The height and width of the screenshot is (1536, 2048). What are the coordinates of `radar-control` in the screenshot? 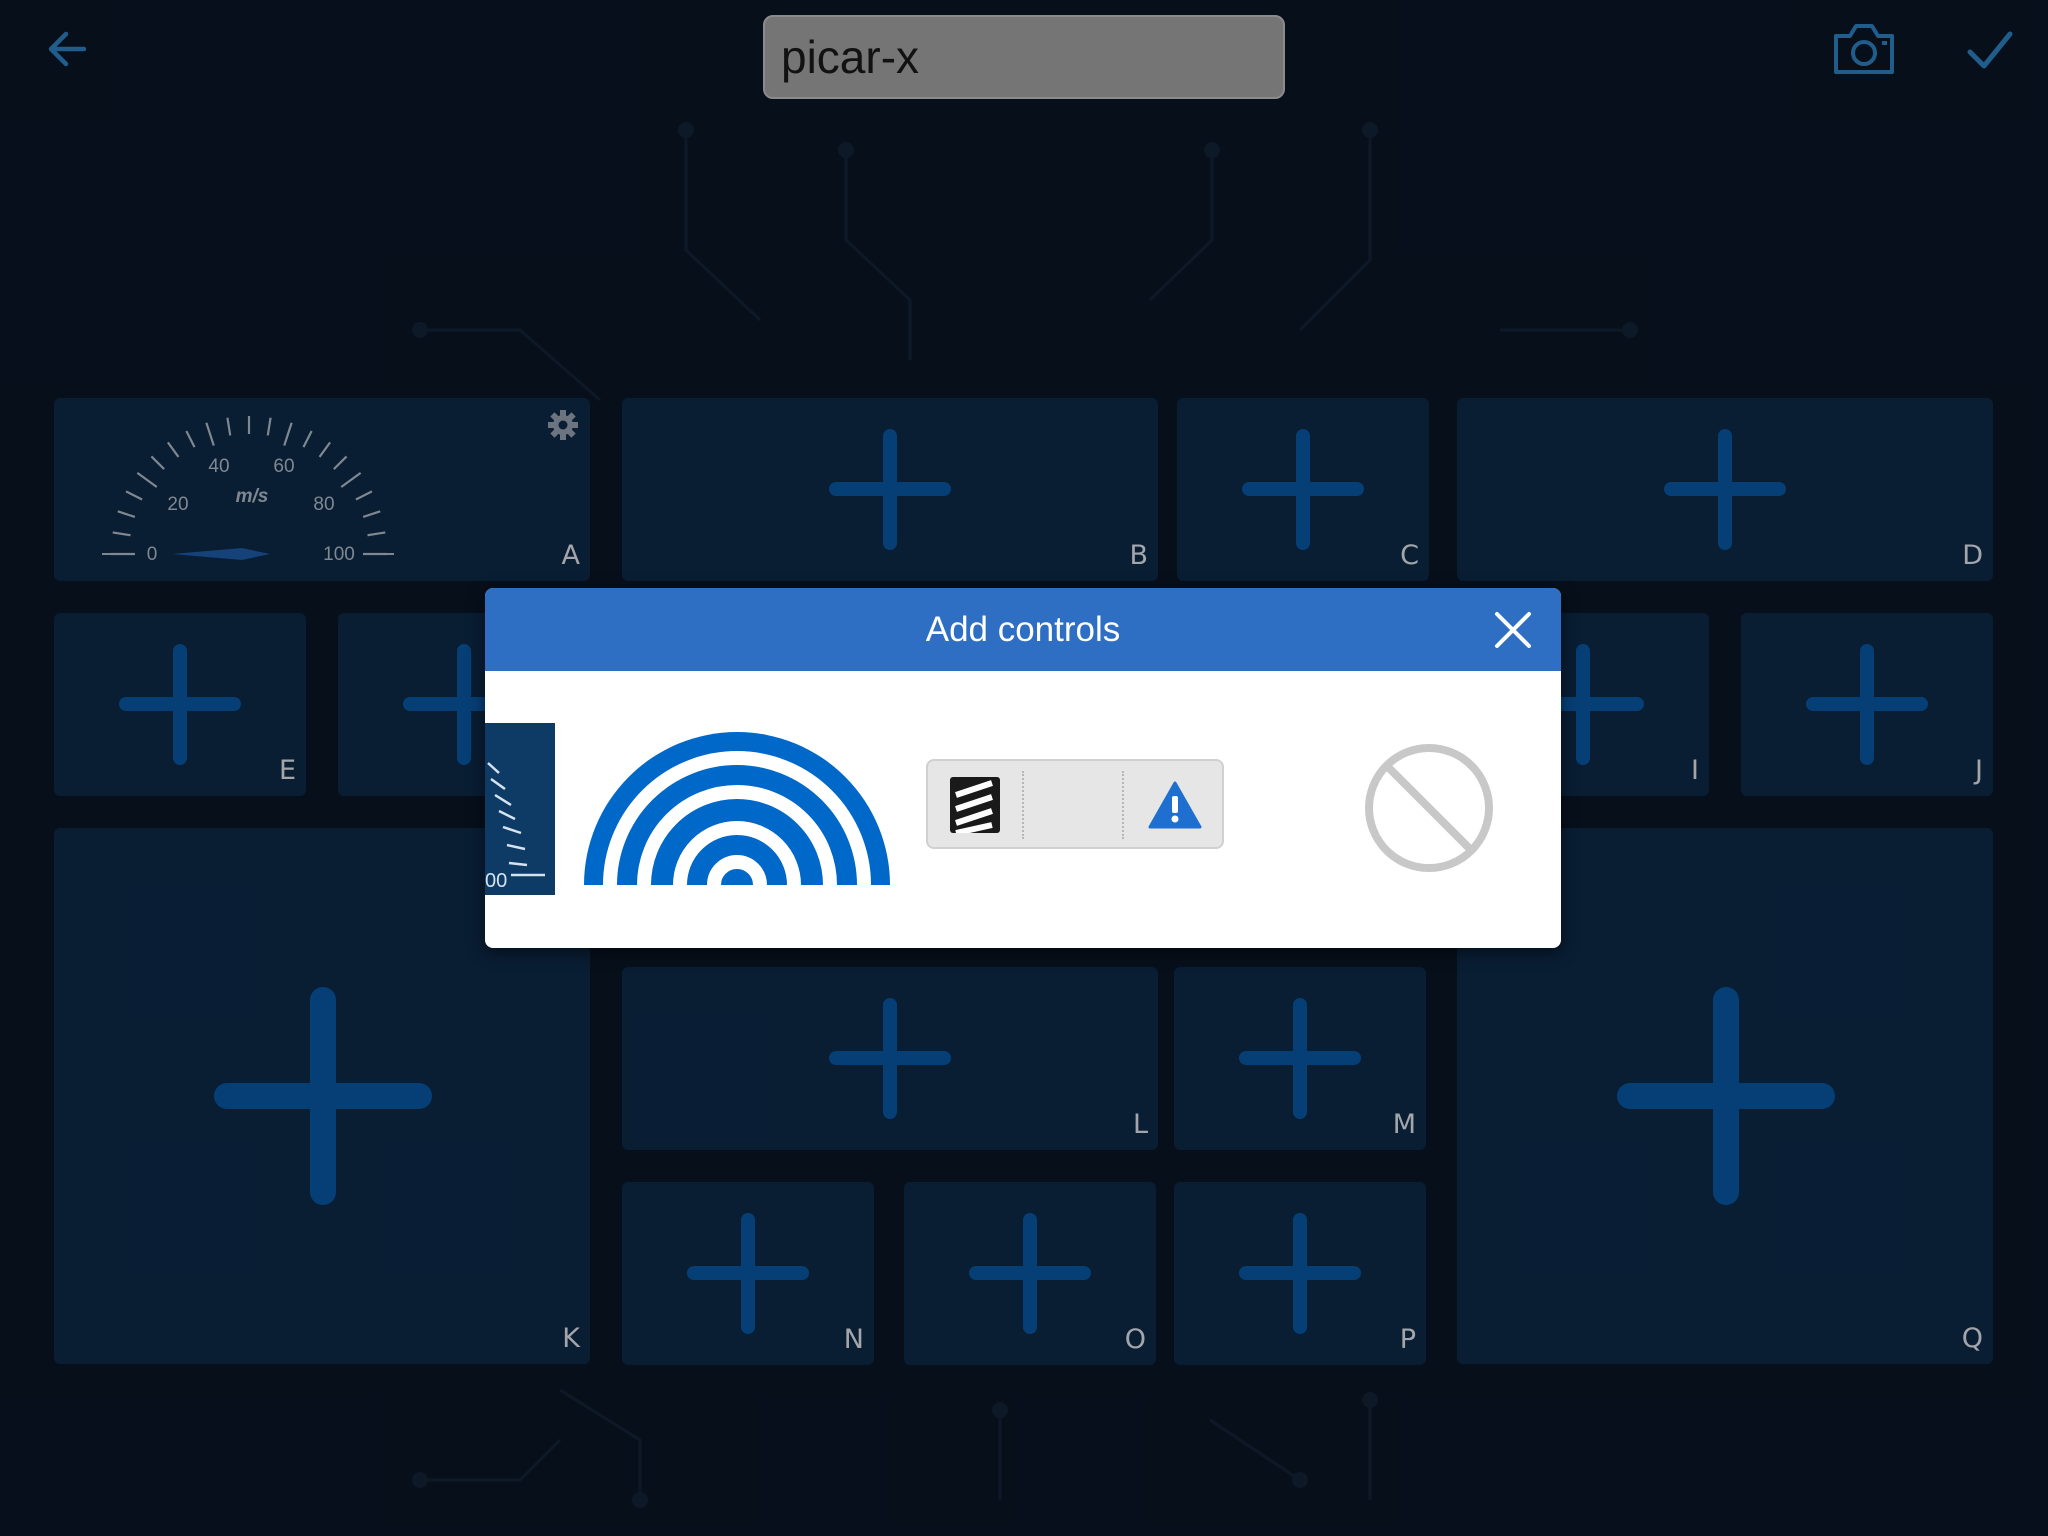 It's located at (737, 808).